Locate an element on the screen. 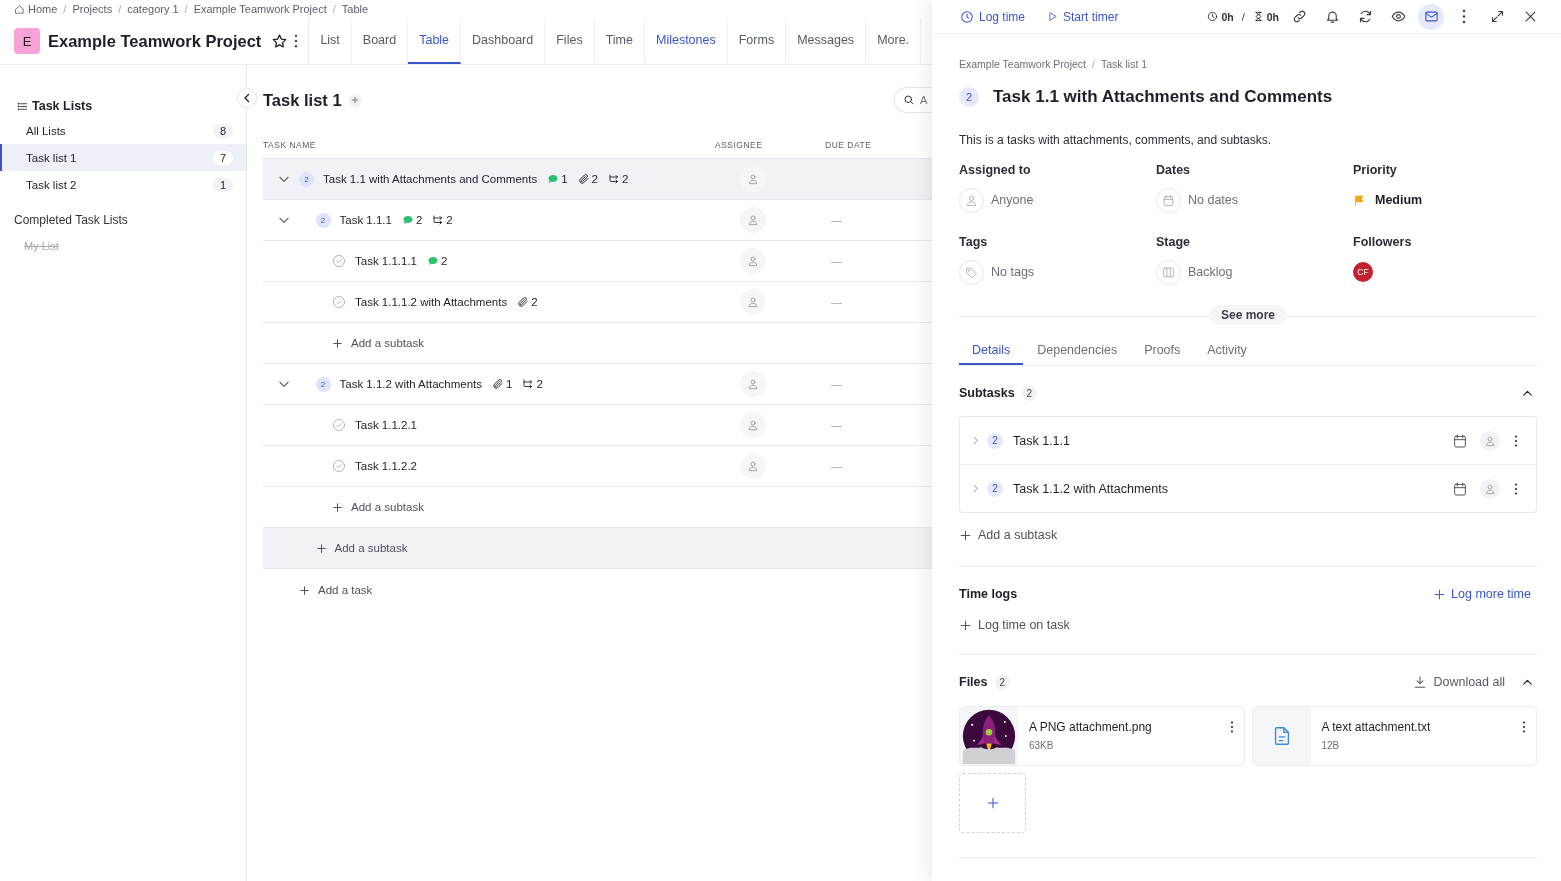 This screenshot has height=881, width=1561. see-more-button: See more is located at coordinates (1248, 315).